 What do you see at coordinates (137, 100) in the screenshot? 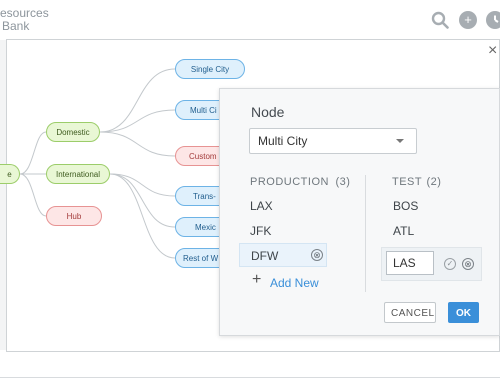
I see `edge-domestic-single` at bounding box center [137, 100].